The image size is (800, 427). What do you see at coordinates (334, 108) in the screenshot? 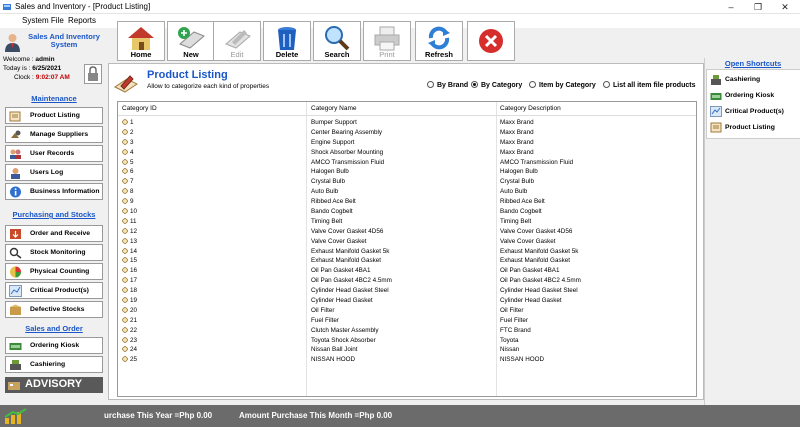
I see `column-header-category-name: Category Name` at bounding box center [334, 108].